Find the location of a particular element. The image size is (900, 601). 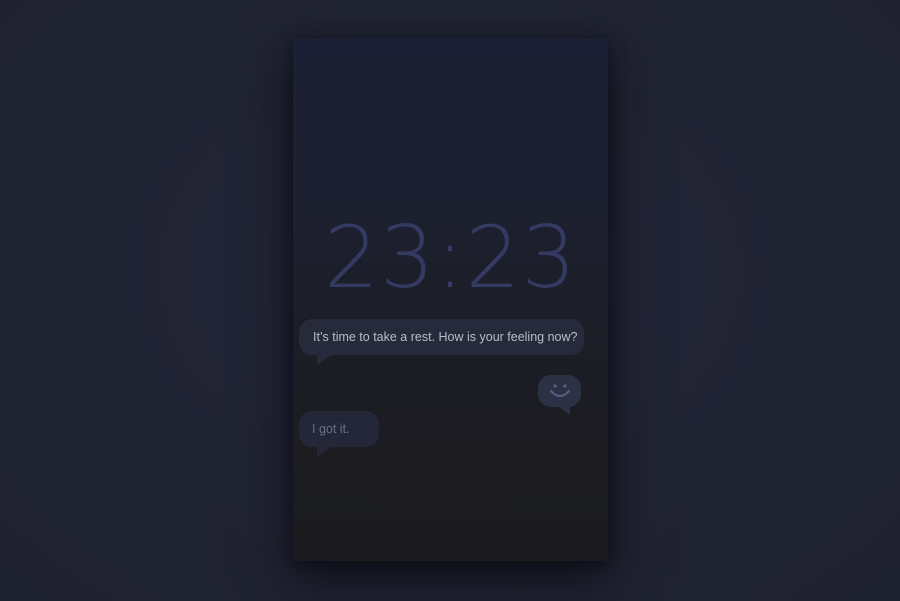

message-bubble-emoji is located at coordinates (559, 395).